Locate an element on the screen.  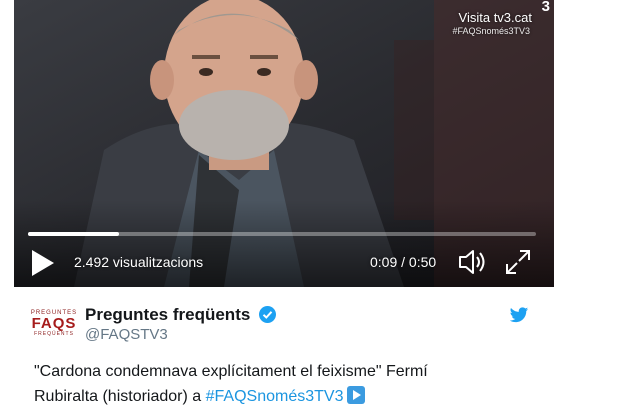
avatar-text-main: FAQS is located at coordinates (54, 323).